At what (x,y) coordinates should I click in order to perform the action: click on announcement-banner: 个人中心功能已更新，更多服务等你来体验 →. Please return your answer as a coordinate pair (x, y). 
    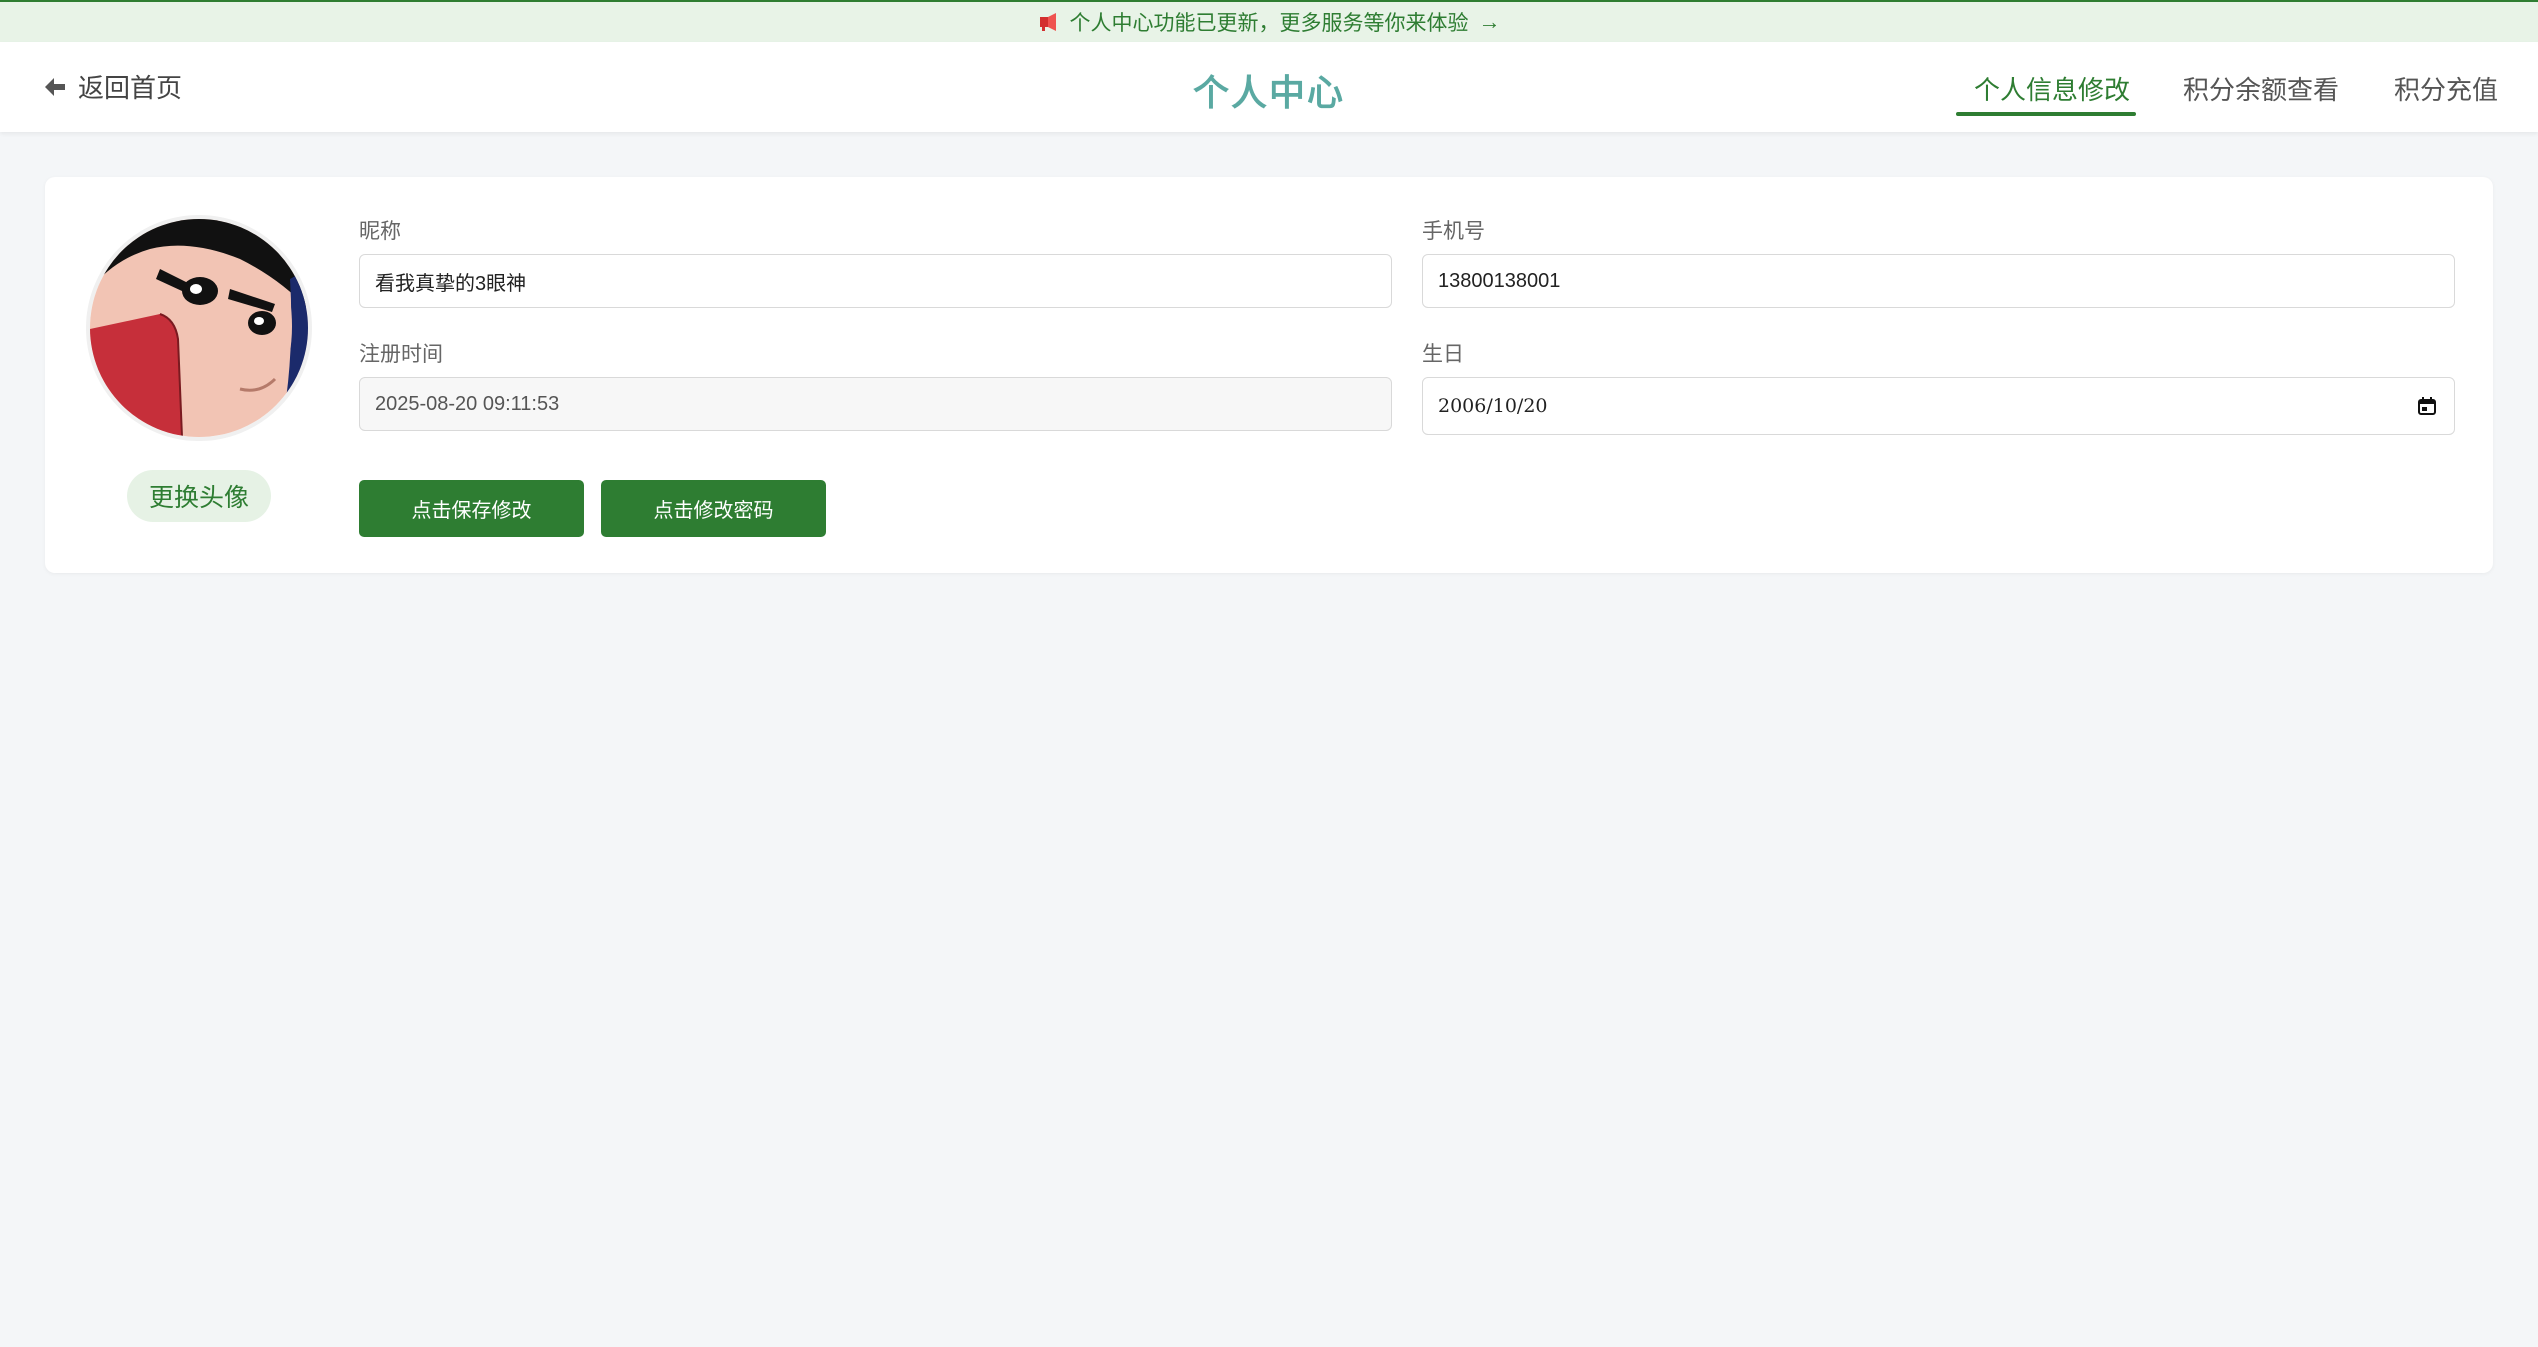
    Looking at the image, I should click on (1269, 21).